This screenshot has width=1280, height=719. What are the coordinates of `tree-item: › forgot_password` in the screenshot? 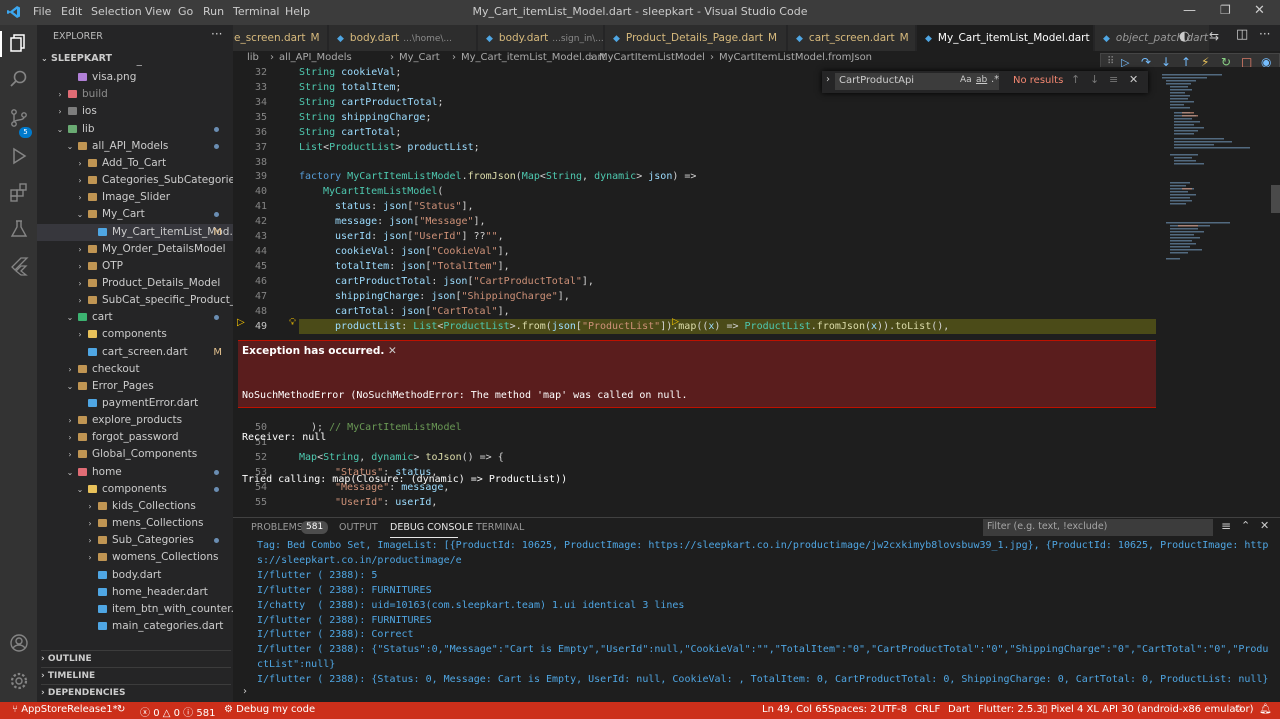 It's located at (135, 437).